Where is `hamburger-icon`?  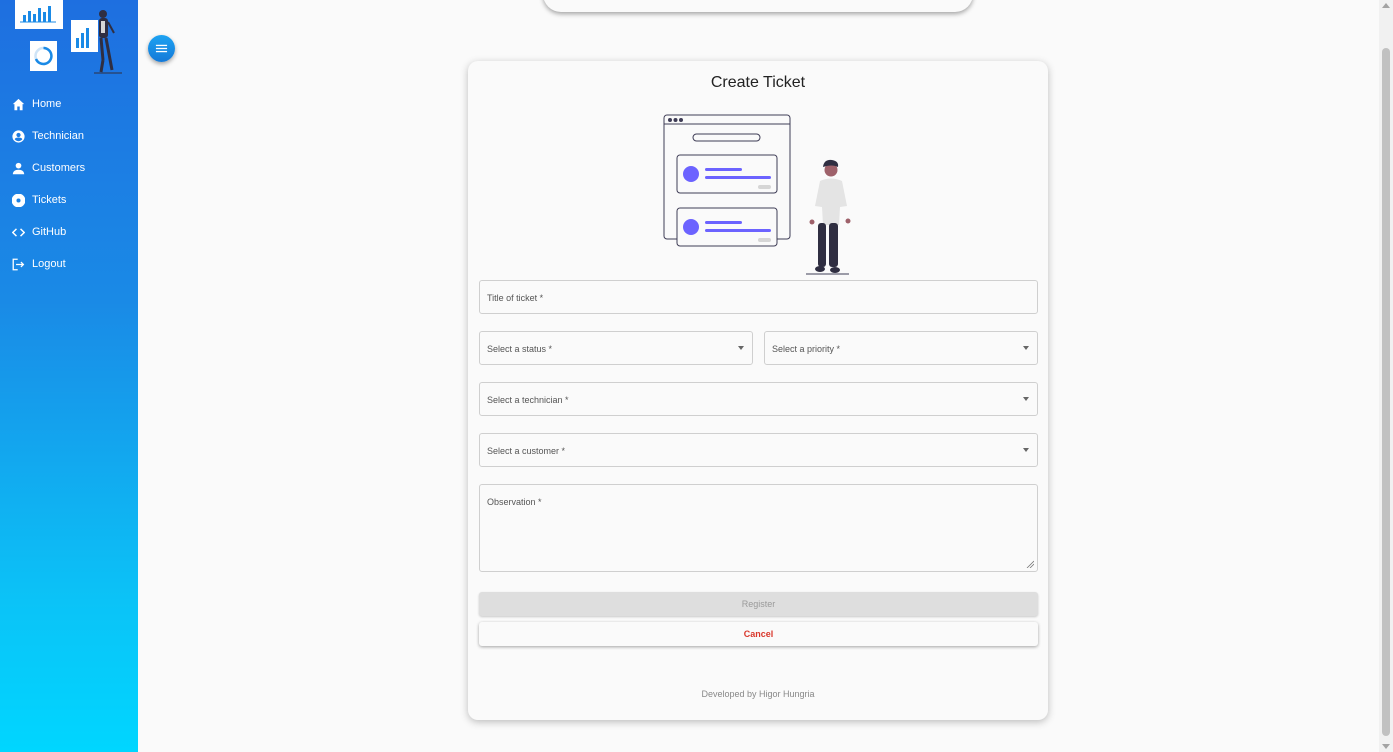
hamburger-icon is located at coordinates (161, 48).